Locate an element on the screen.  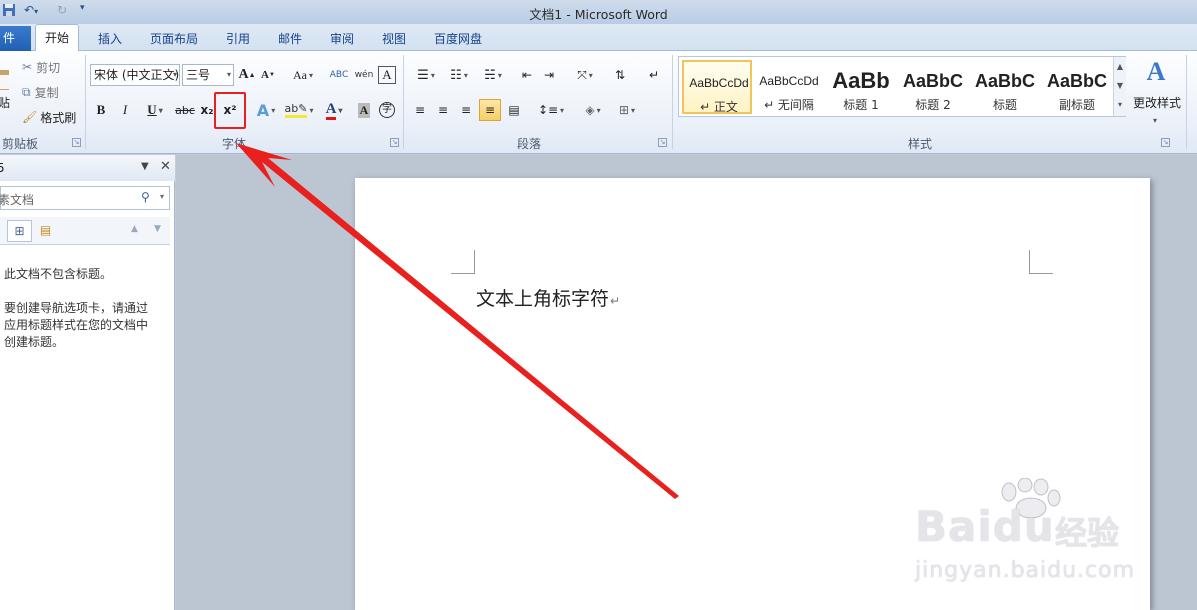
multilevel-list-button: ☵ ▾ is located at coordinates (493, 75).